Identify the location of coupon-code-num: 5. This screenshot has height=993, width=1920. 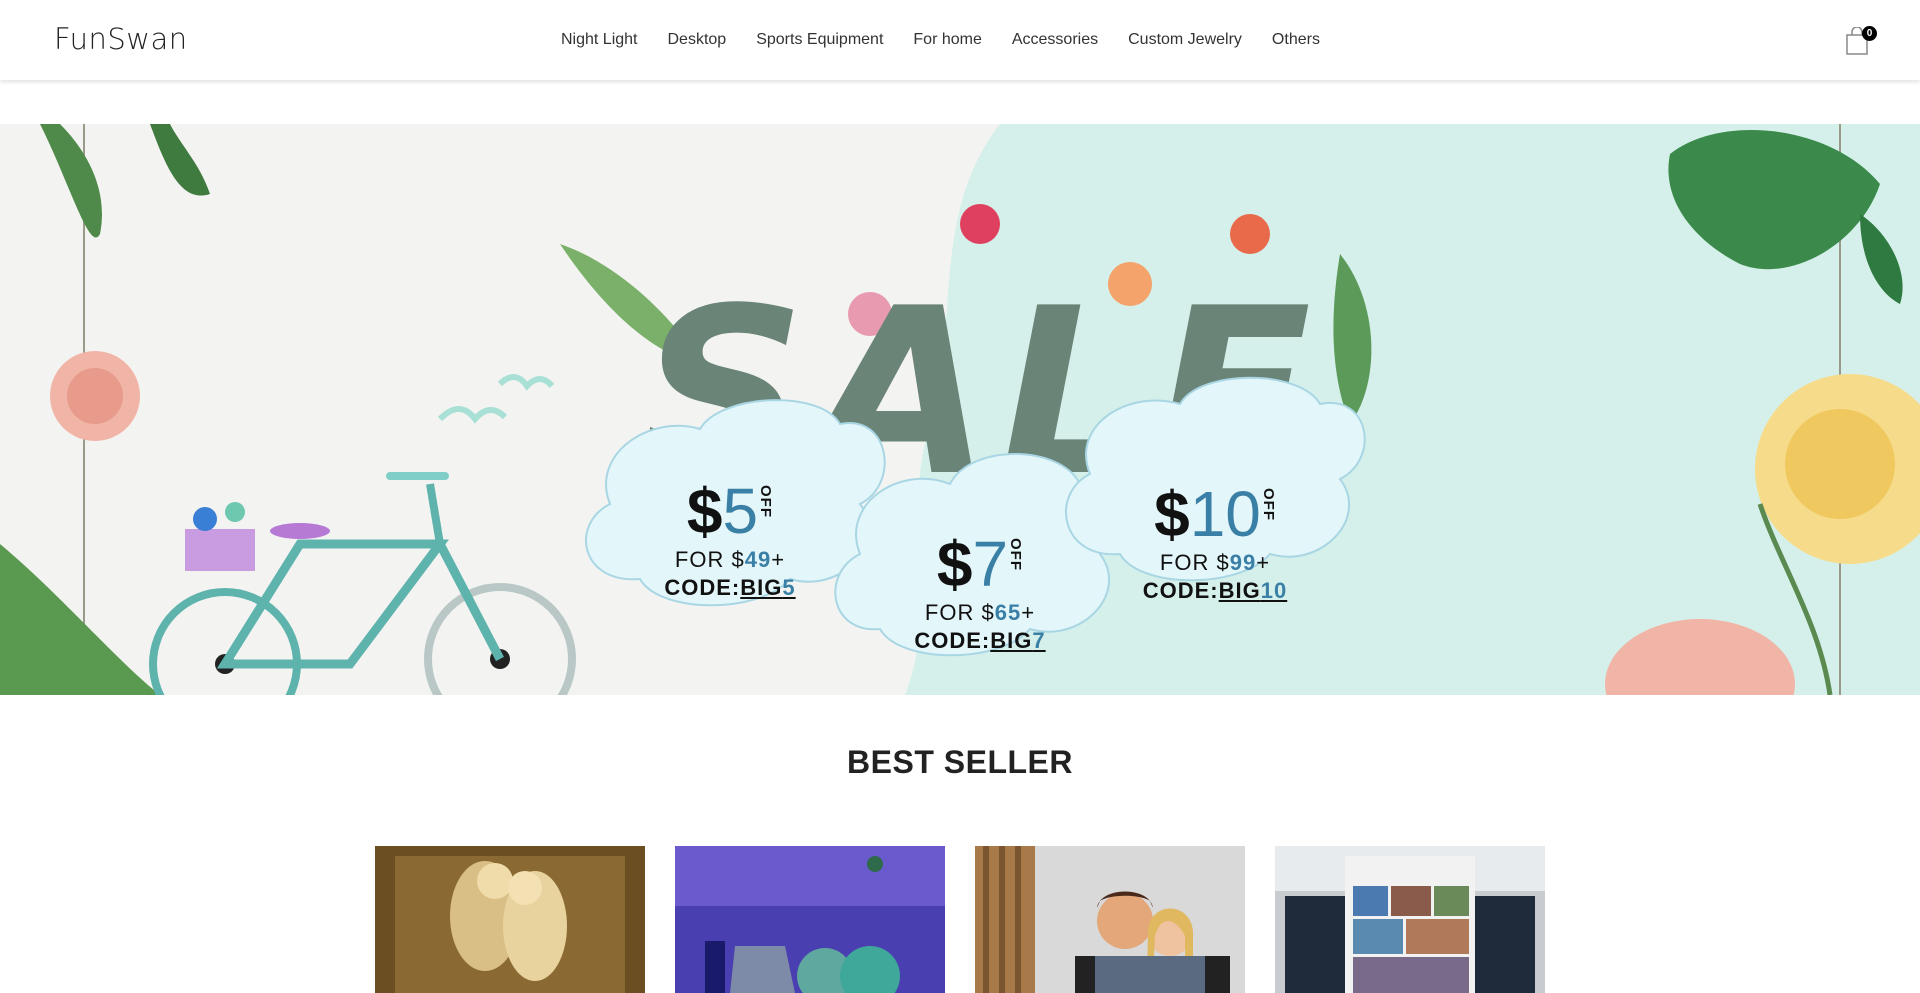
(789, 587).